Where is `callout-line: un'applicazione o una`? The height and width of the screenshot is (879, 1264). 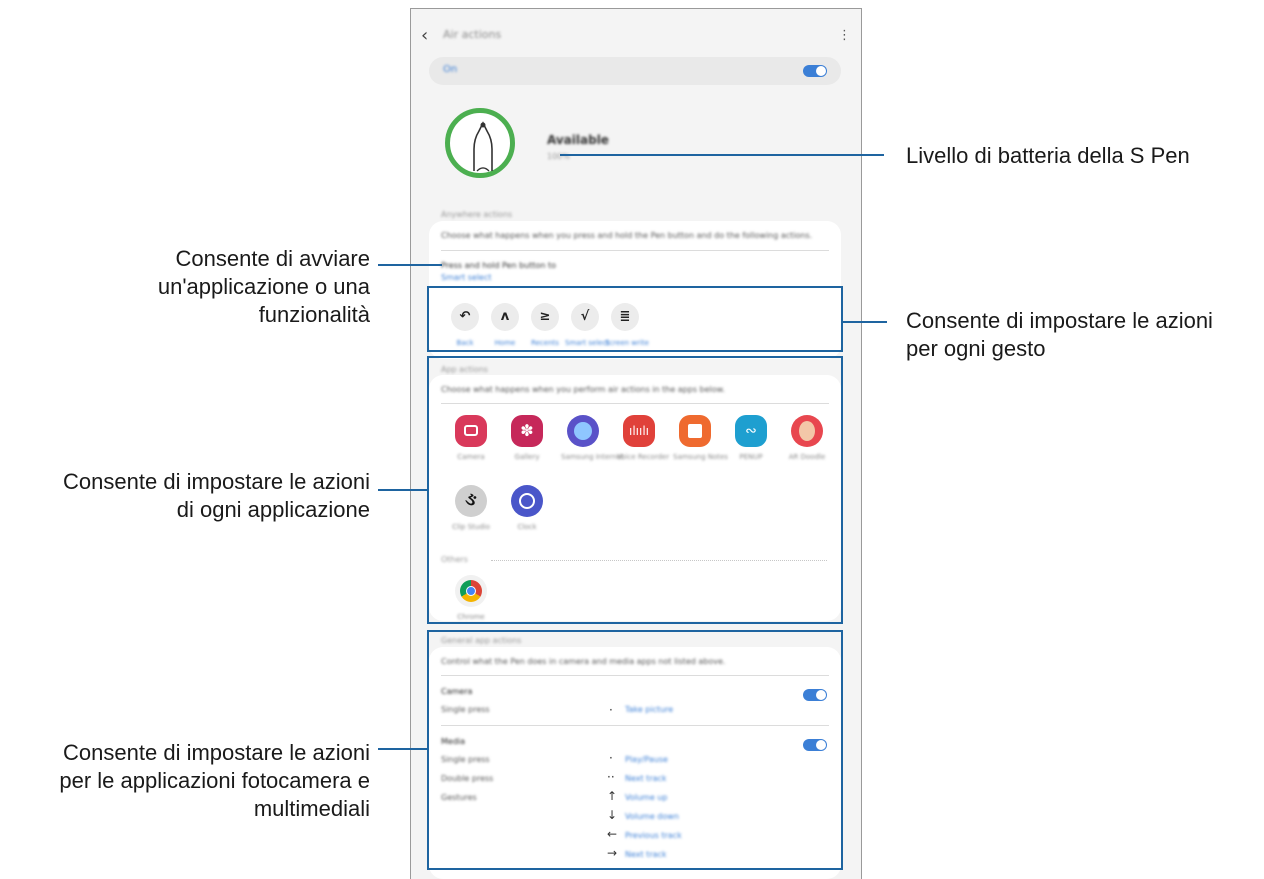
callout-line: un'applicazione o una is located at coordinates (263, 286).